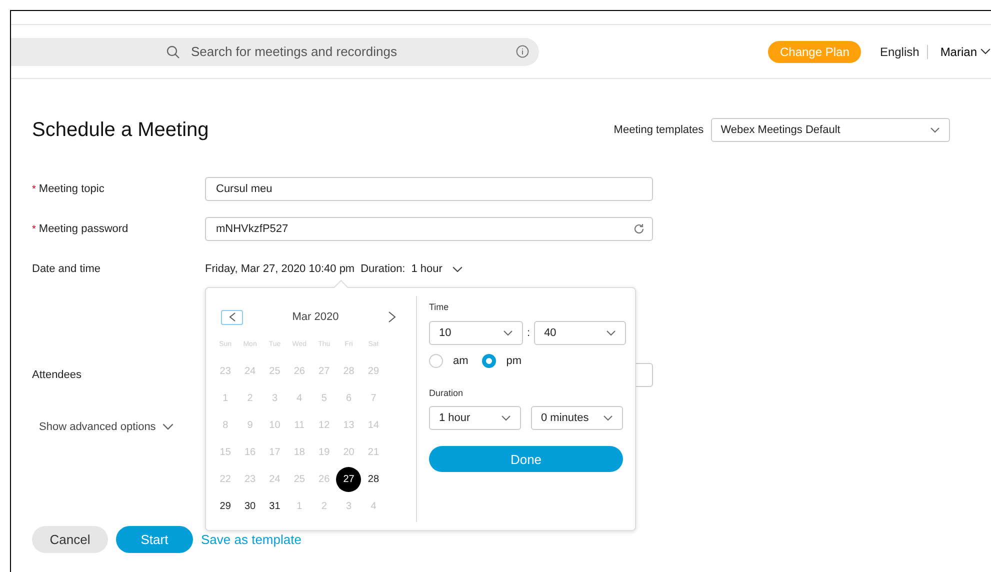  What do you see at coordinates (514, 361) in the screenshot?
I see `radio-label: pm` at bounding box center [514, 361].